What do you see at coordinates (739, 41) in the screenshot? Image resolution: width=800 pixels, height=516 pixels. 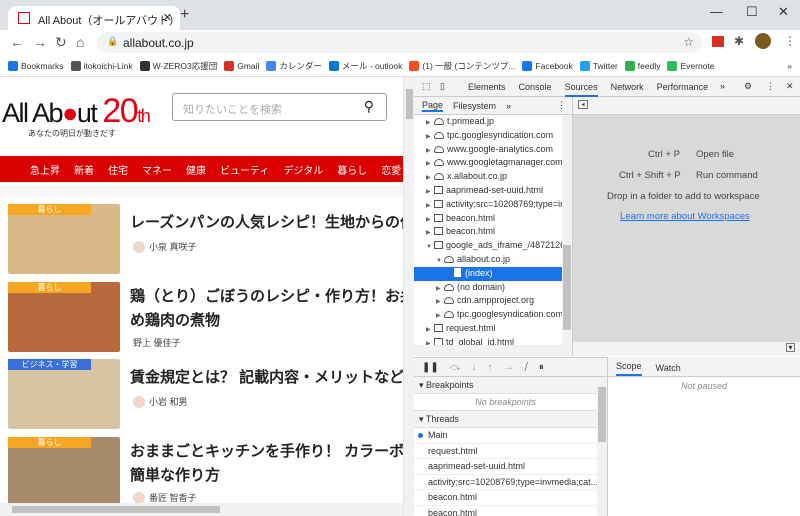 I see `extensions-puzzle-icon: ✱` at bounding box center [739, 41].